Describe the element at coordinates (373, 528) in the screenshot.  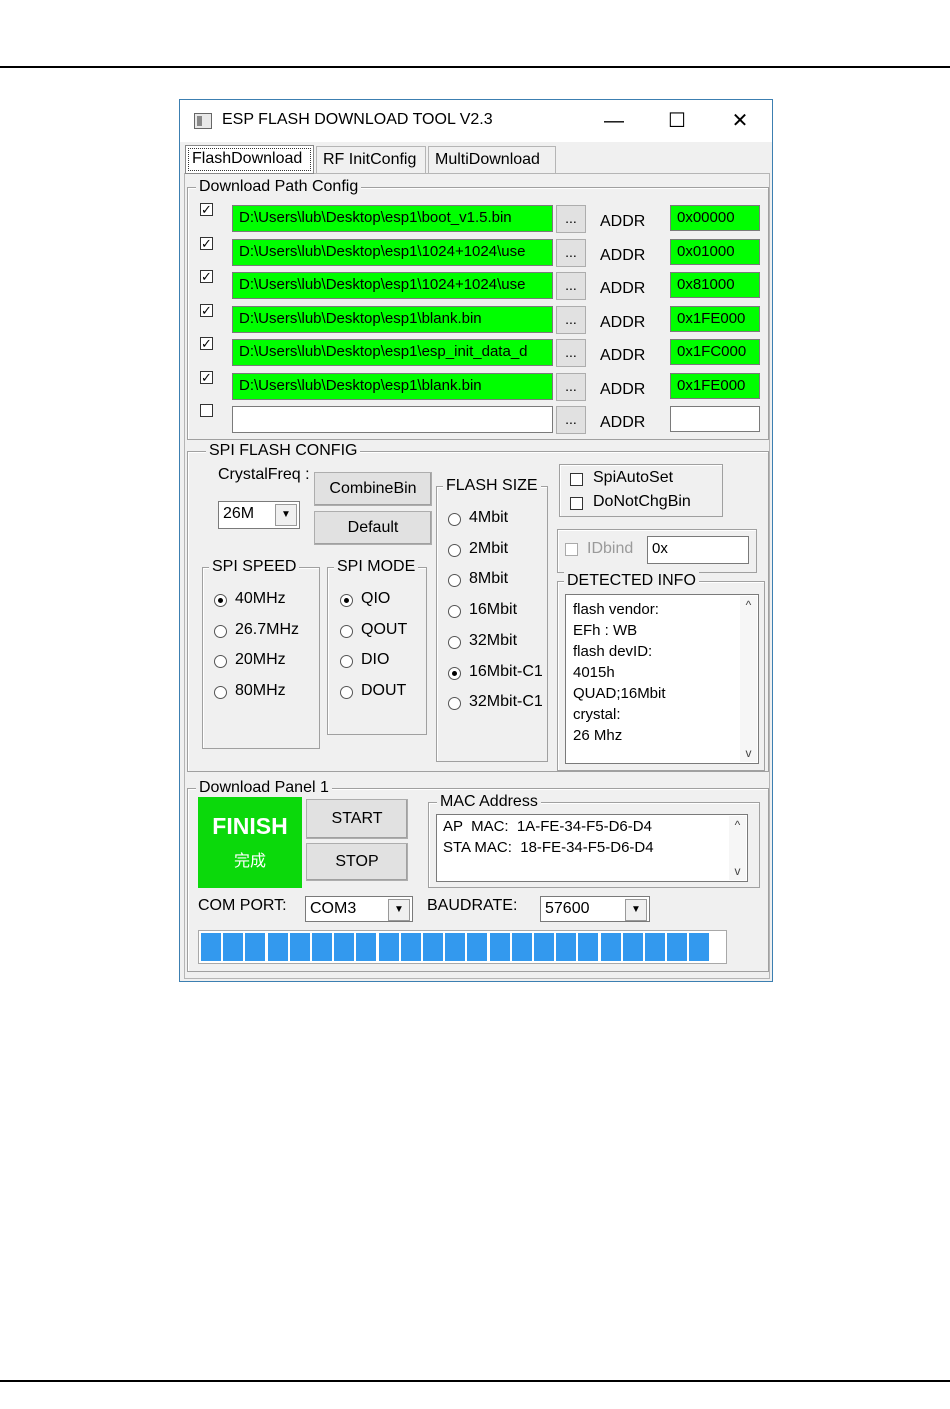
I see `default-button: Default` at that location.